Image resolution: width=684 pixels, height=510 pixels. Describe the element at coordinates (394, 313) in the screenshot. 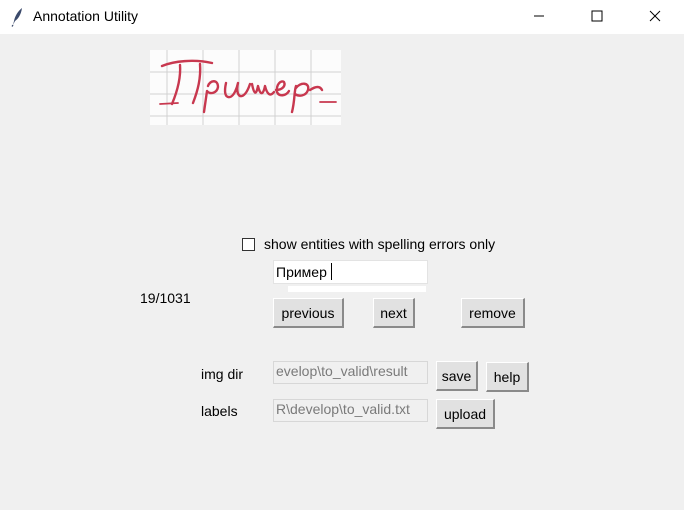

I see `next-button: next` at that location.